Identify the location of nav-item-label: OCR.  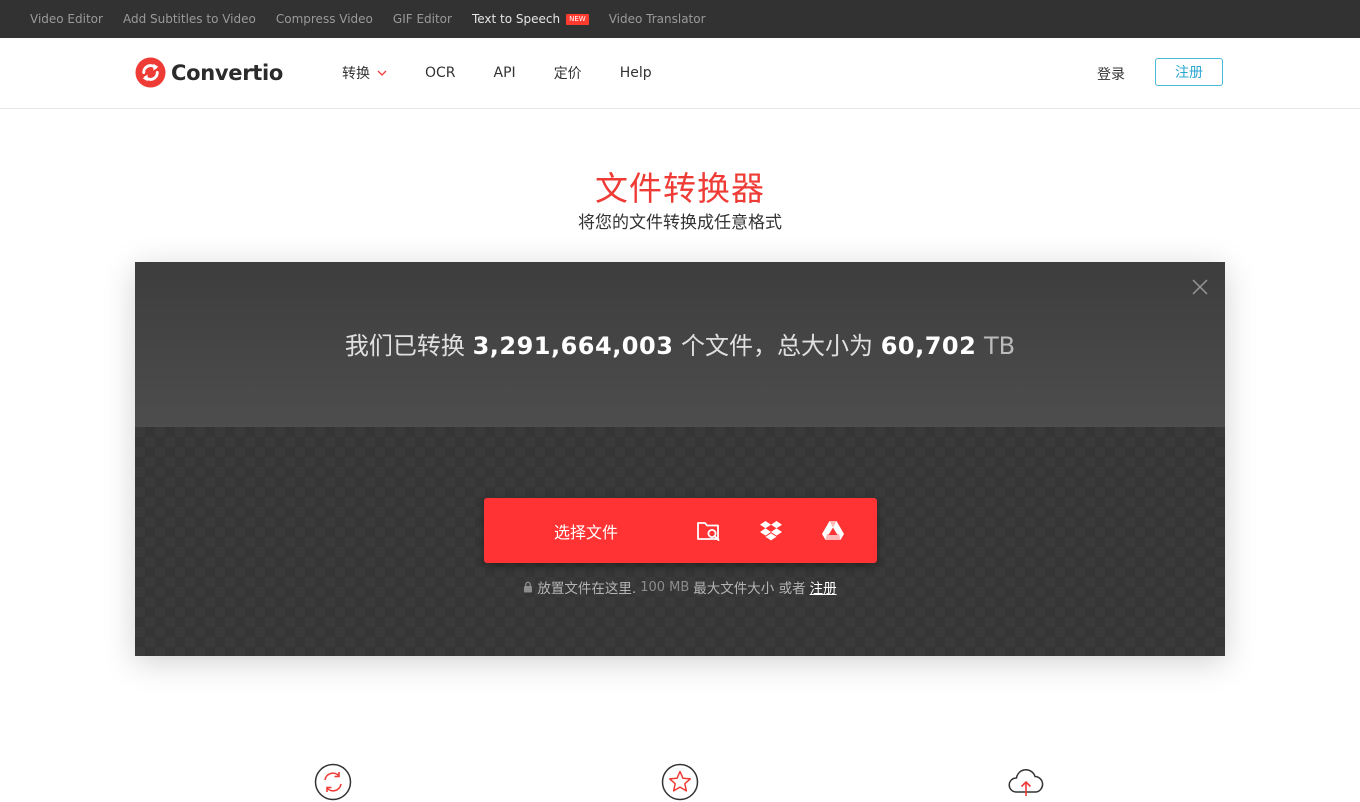
(440, 73).